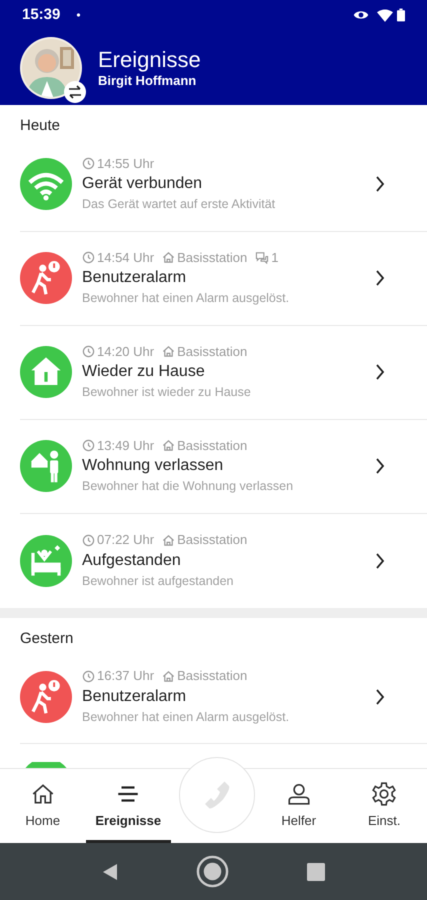 The width and height of the screenshot is (427, 900). What do you see at coordinates (125, 163) in the screenshot?
I see `event-time: 14:55 Uhr` at bounding box center [125, 163].